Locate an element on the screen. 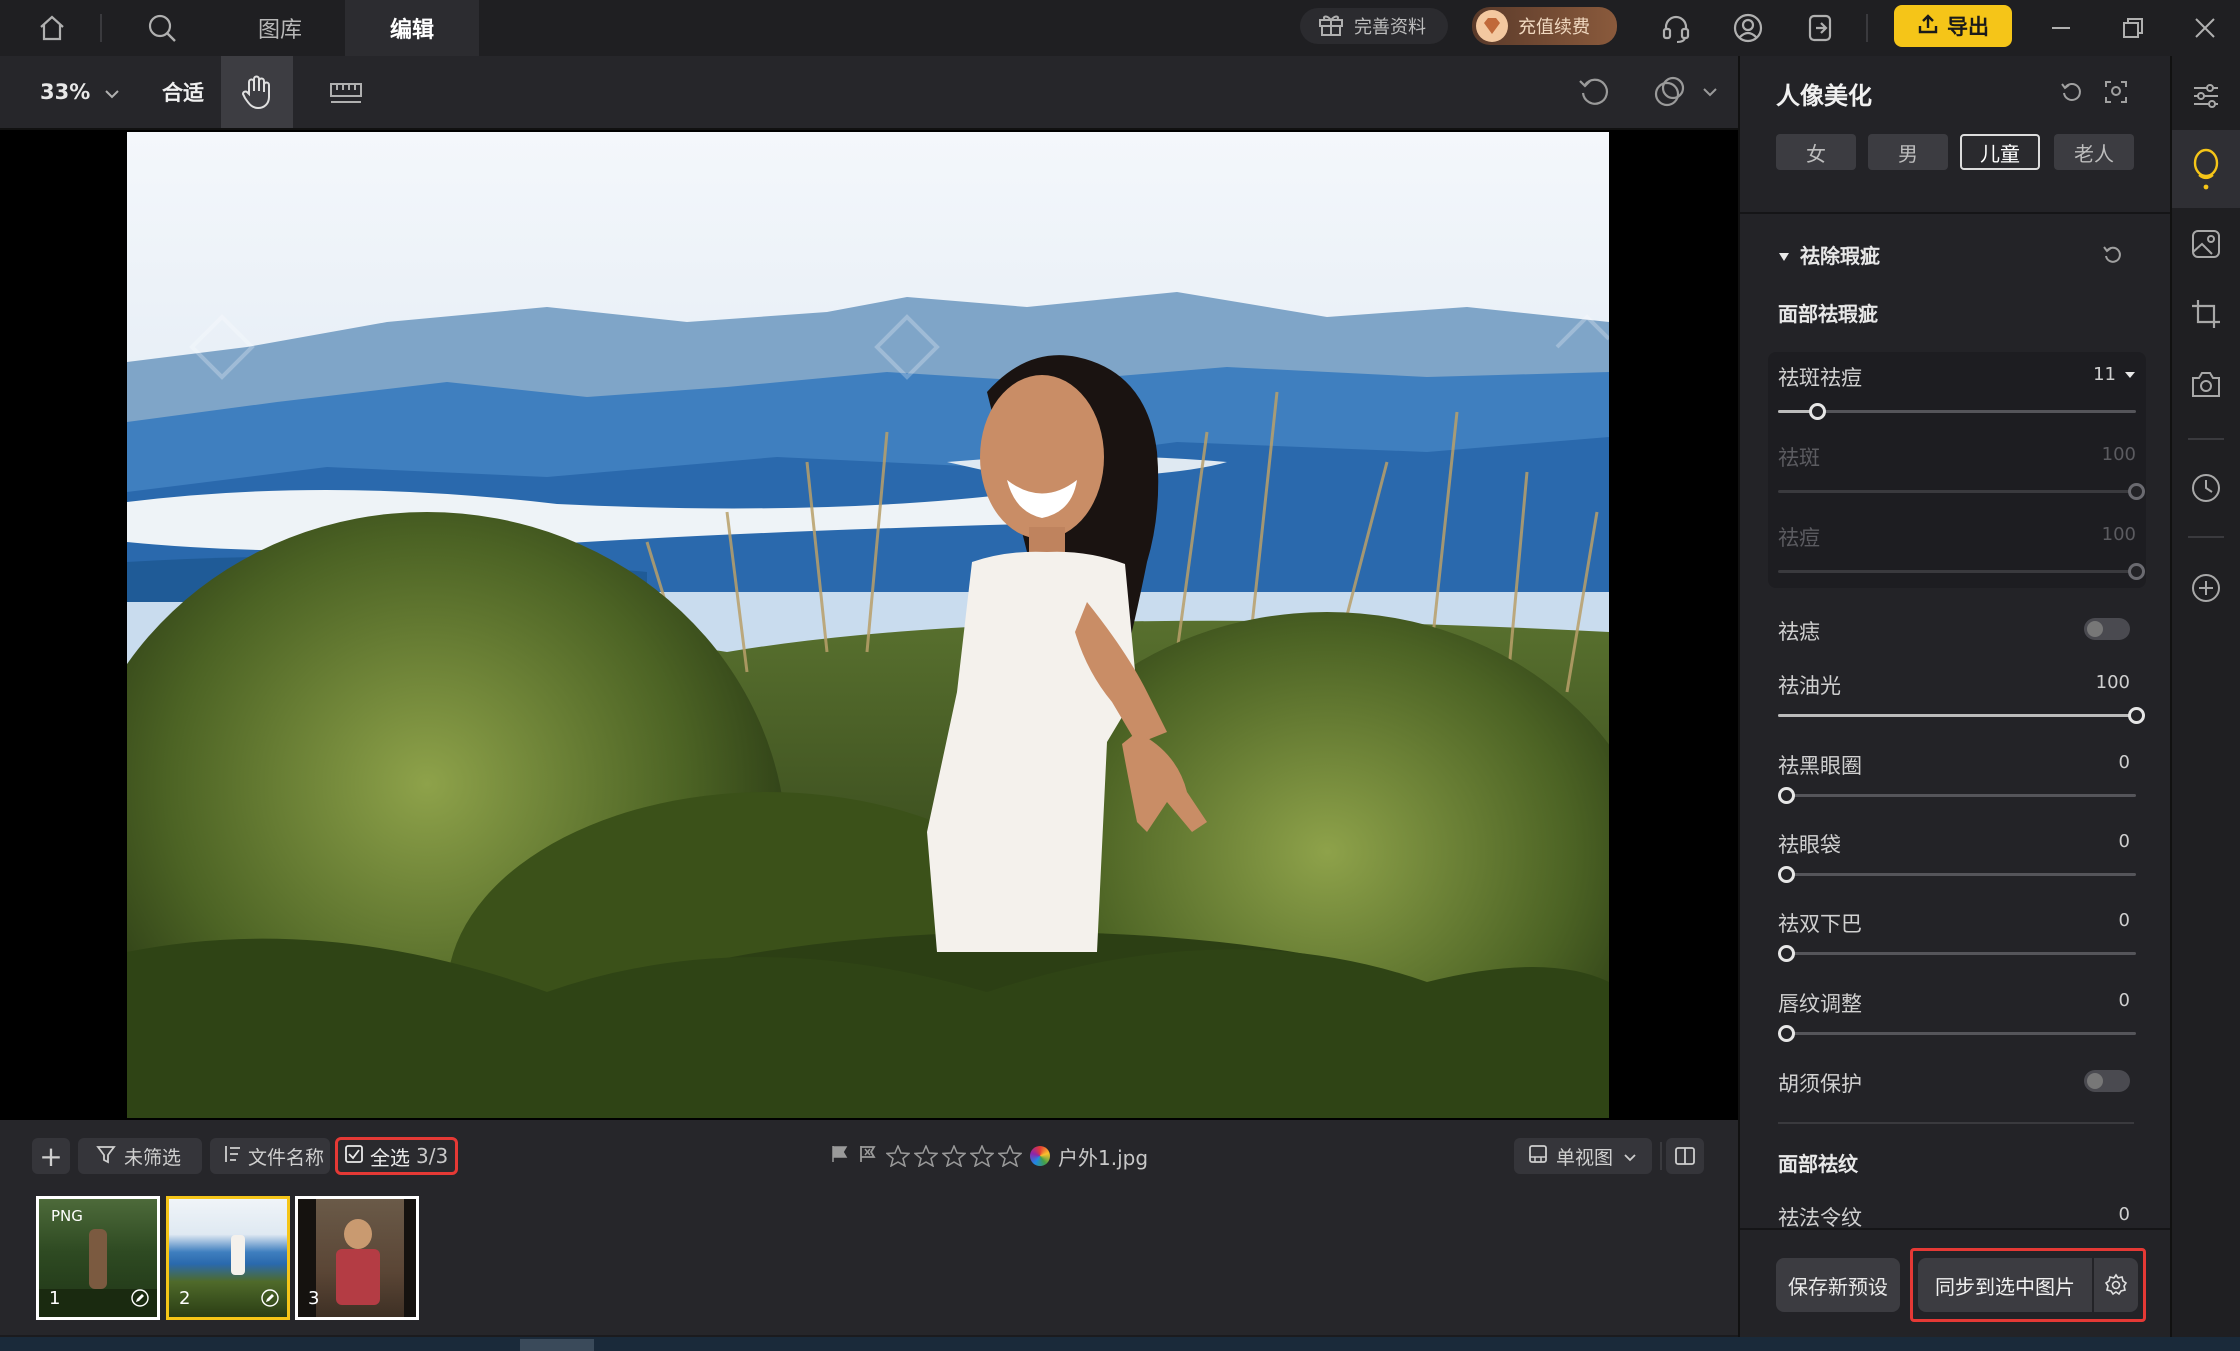 The height and width of the screenshot is (1351, 2240). file-info-bar: 户外1.jpg is located at coordinates (989, 1156).